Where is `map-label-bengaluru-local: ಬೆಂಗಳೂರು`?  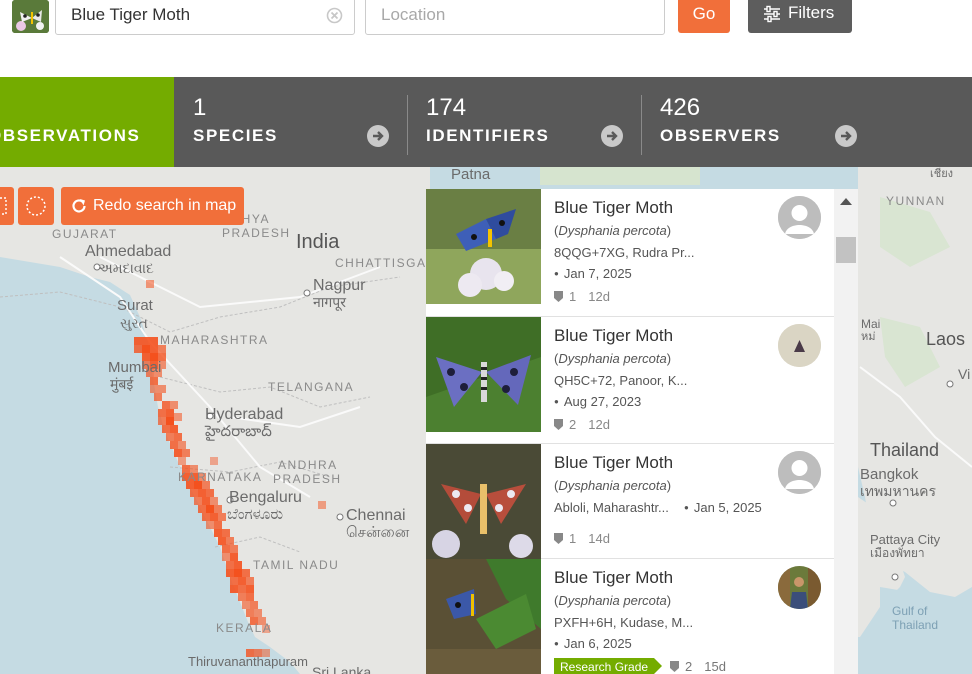 map-label-bengaluru-local: ಬೆಂಗಳೂರು is located at coordinates (255, 514).